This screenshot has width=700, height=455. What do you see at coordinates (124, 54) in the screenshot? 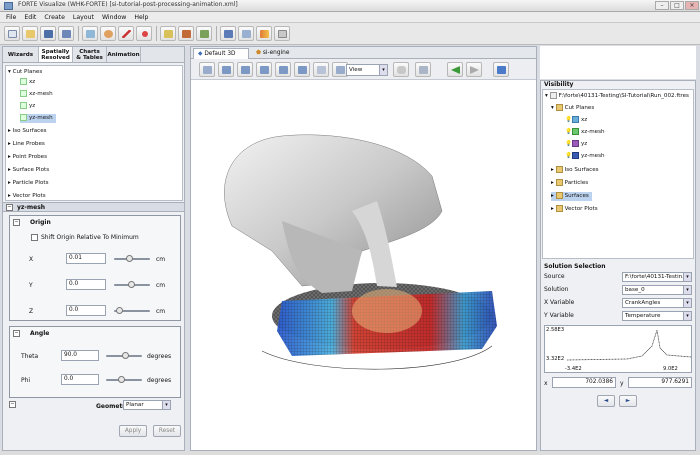
I see `tab-animation: Animation` at bounding box center [124, 54].